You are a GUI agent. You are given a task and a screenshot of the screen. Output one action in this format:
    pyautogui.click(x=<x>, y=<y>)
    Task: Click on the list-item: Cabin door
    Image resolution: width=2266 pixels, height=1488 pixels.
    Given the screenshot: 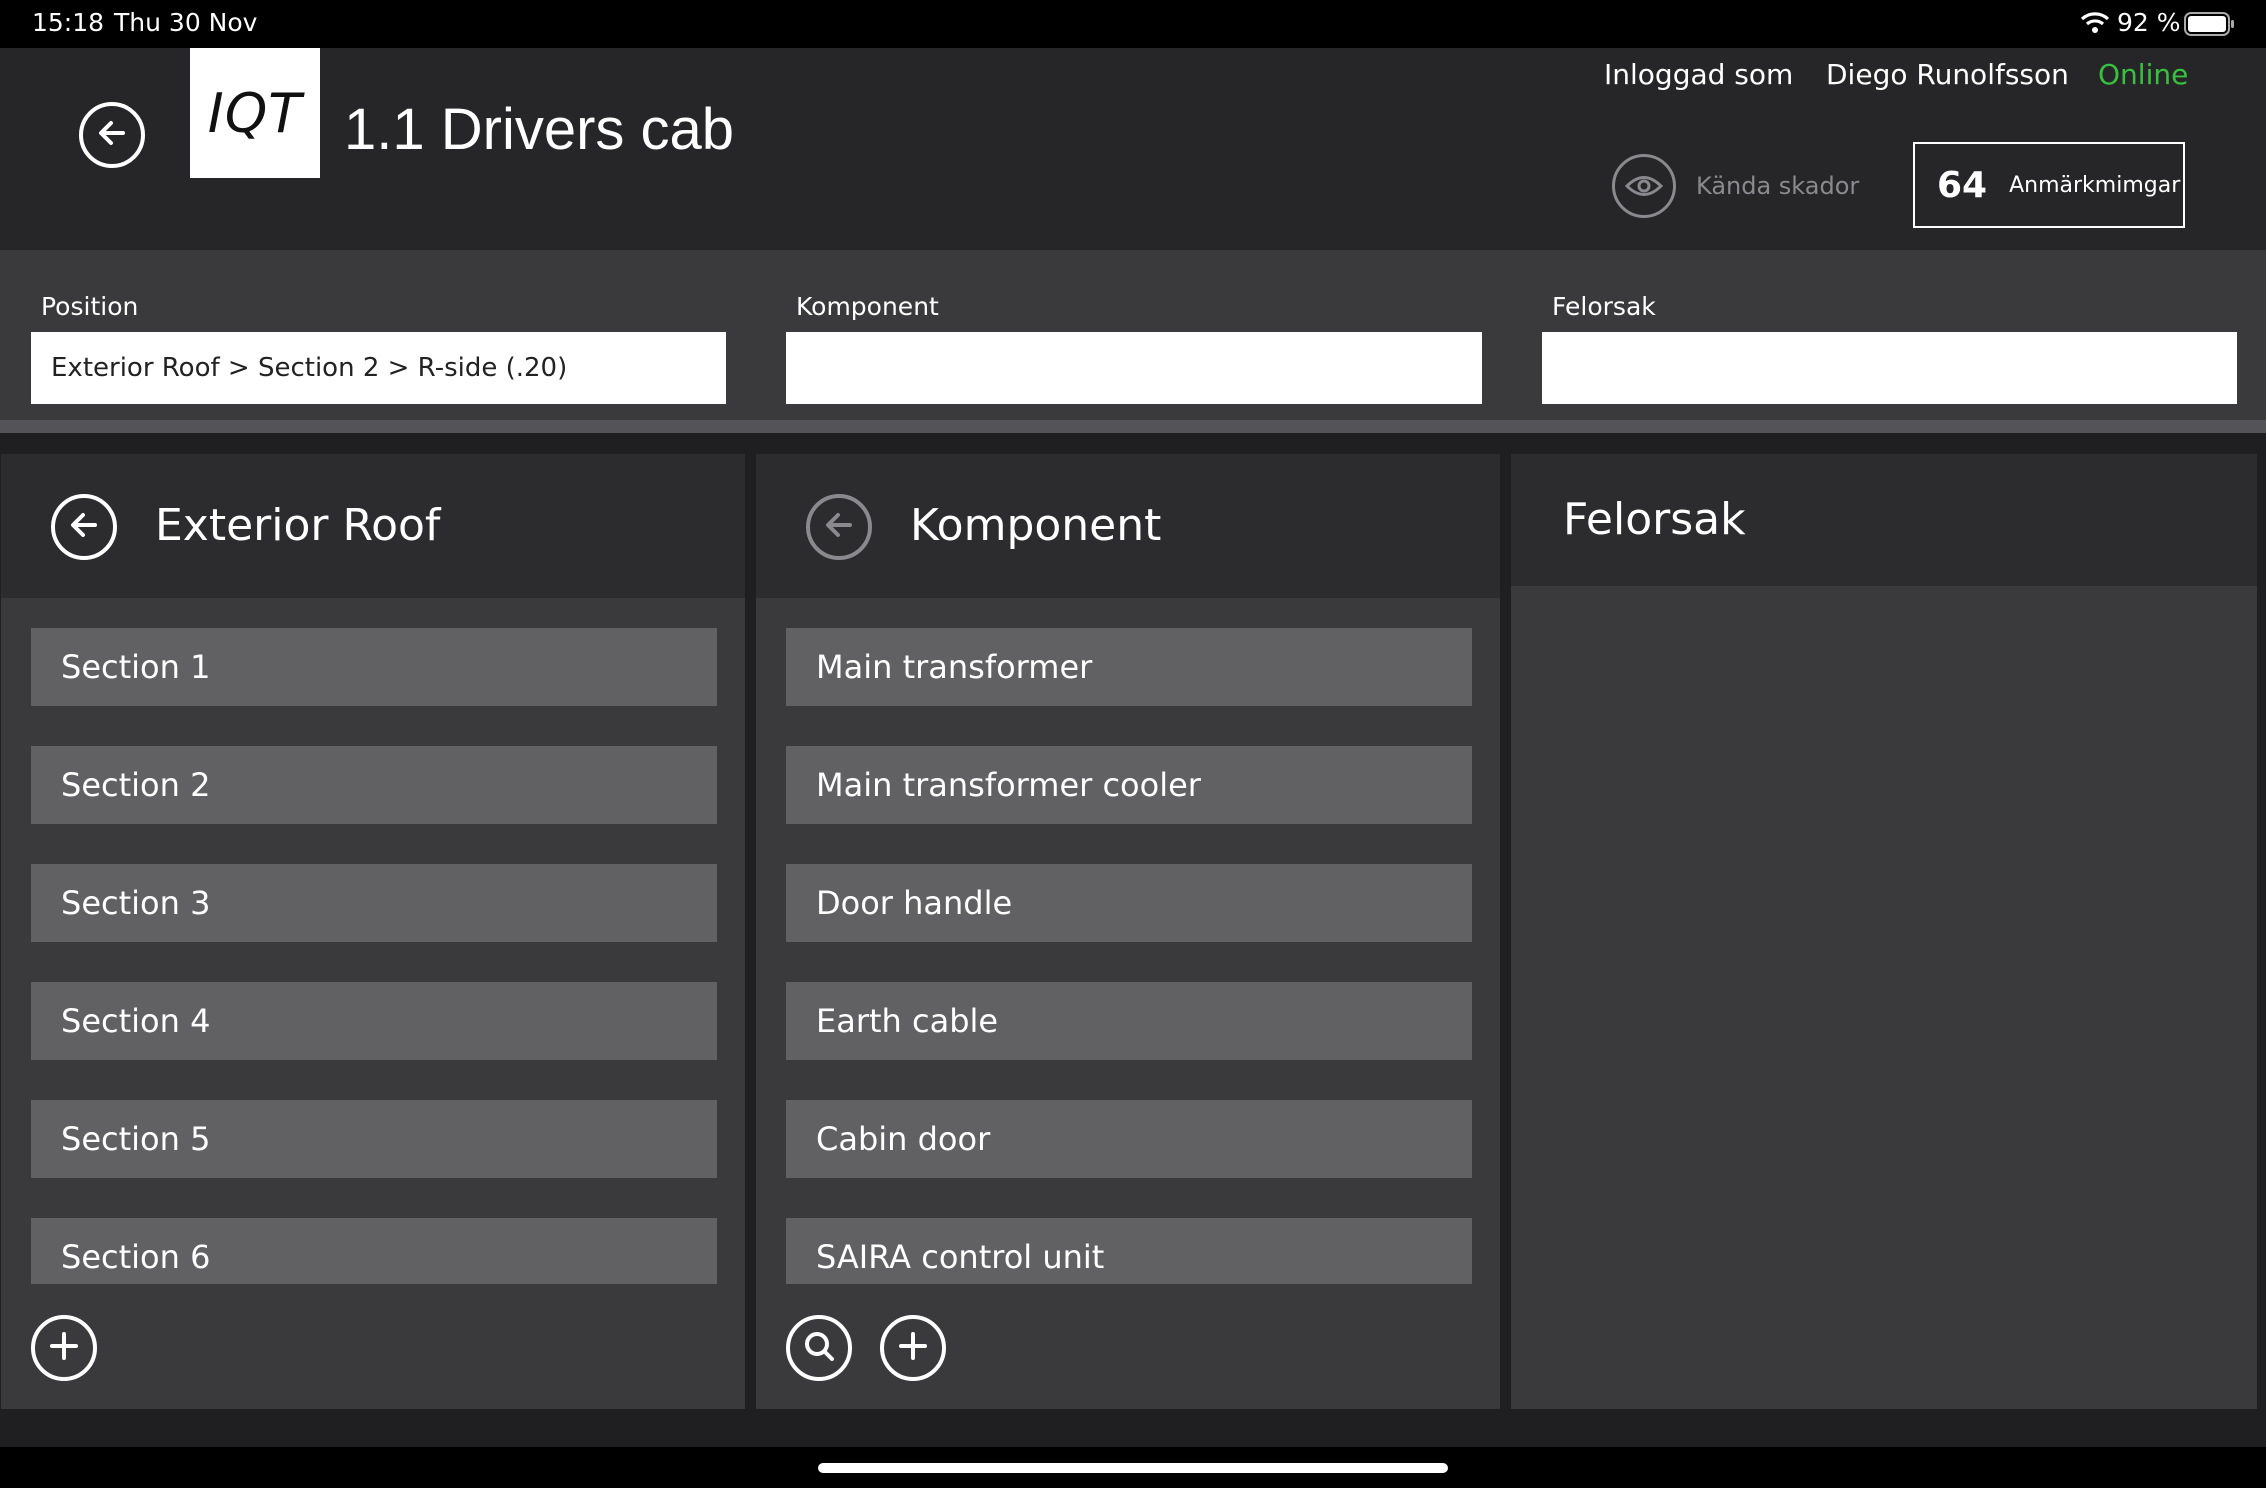 What is the action you would take?
    pyautogui.click(x=1129, y=1139)
    